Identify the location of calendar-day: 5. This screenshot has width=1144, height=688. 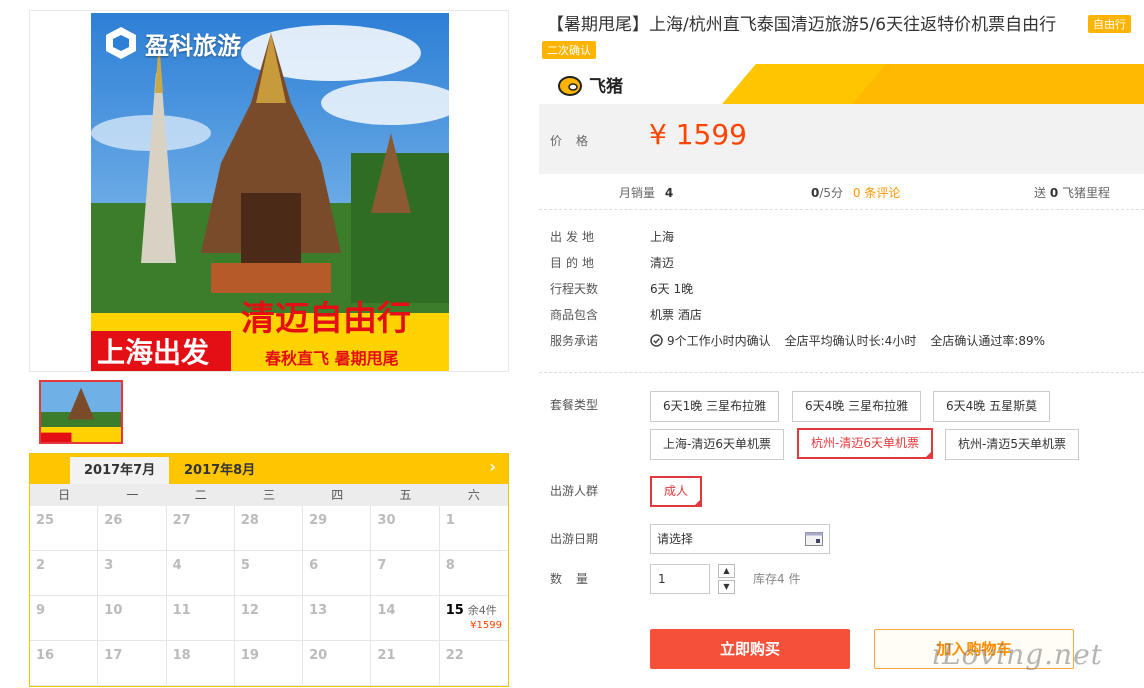
(269, 573).